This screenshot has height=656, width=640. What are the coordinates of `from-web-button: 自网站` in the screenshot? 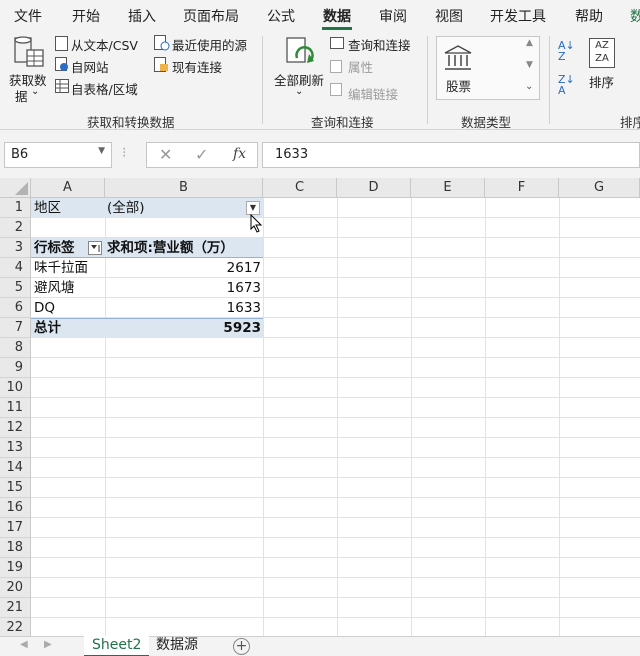 It's located at (90, 66).